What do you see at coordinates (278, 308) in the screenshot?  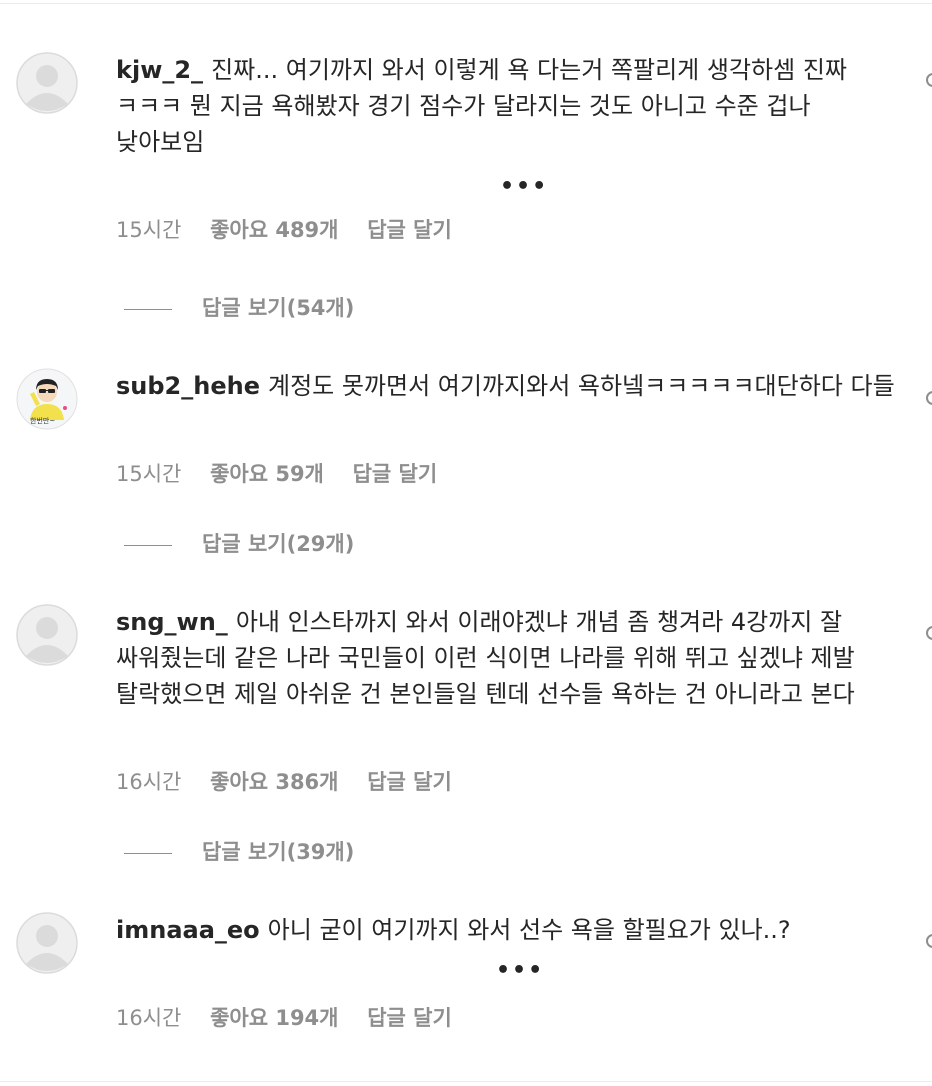 I see `view-replies-label: 답글 보기(54개)` at bounding box center [278, 308].